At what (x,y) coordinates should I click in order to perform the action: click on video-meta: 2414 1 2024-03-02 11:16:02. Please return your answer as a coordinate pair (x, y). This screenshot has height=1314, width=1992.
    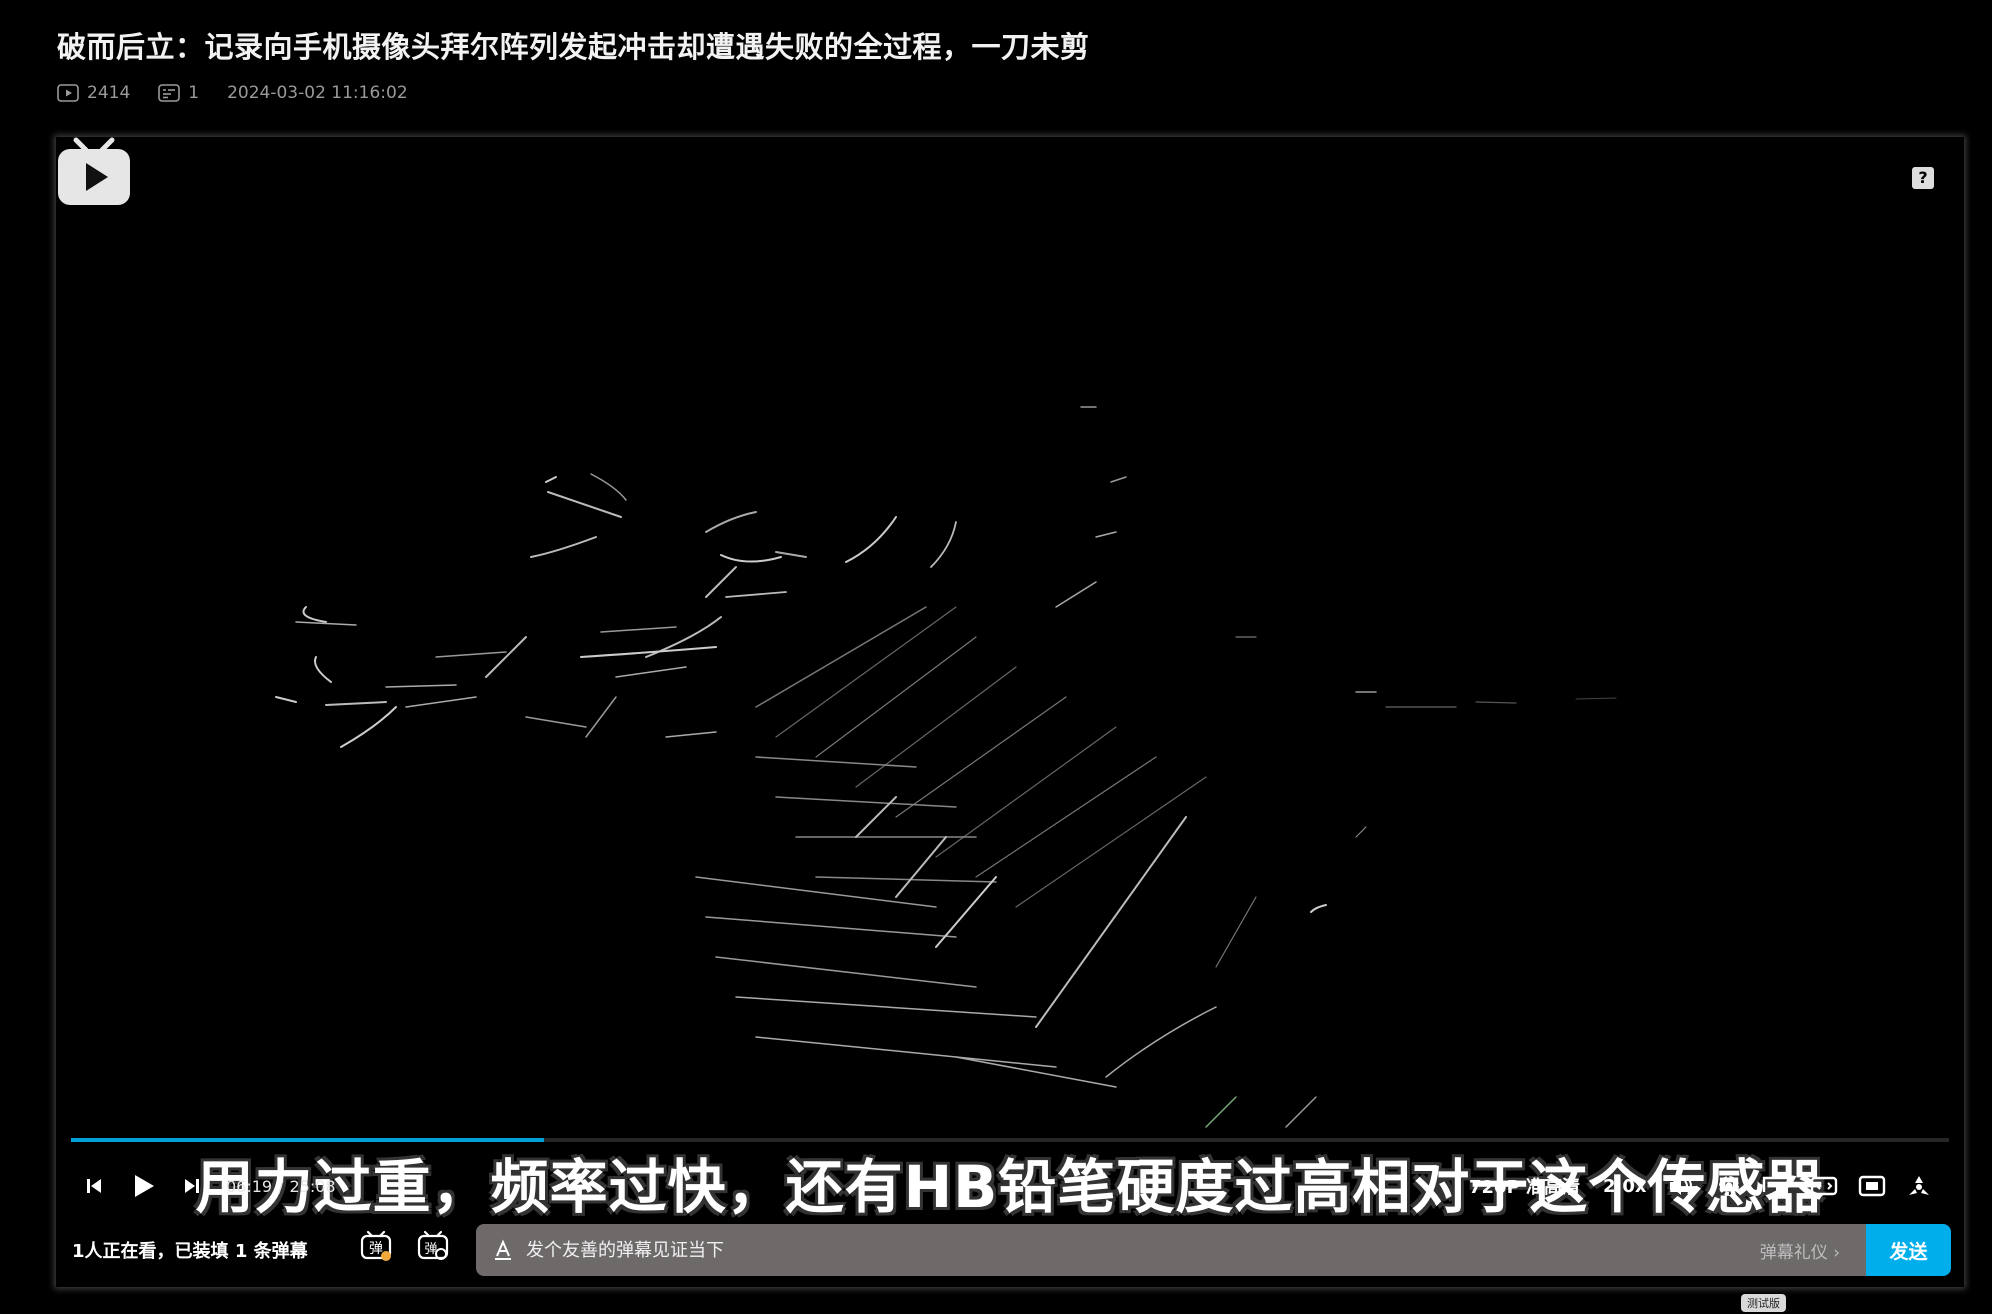
    Looking at the image, I should click on (232, 93).